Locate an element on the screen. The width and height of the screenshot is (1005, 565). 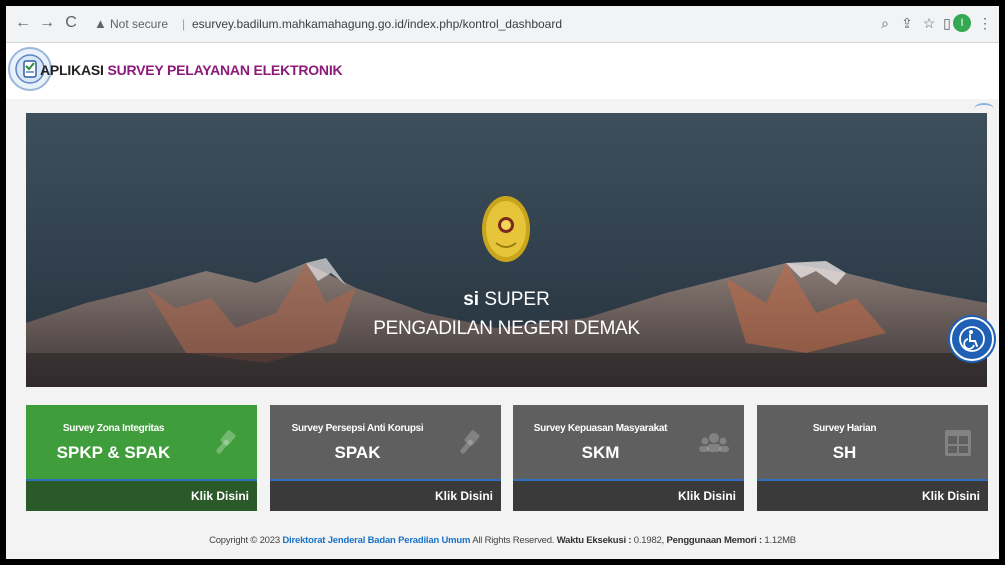
card-label: Survey Kepuasan Masyarakat is located at coordinates (600, 428).